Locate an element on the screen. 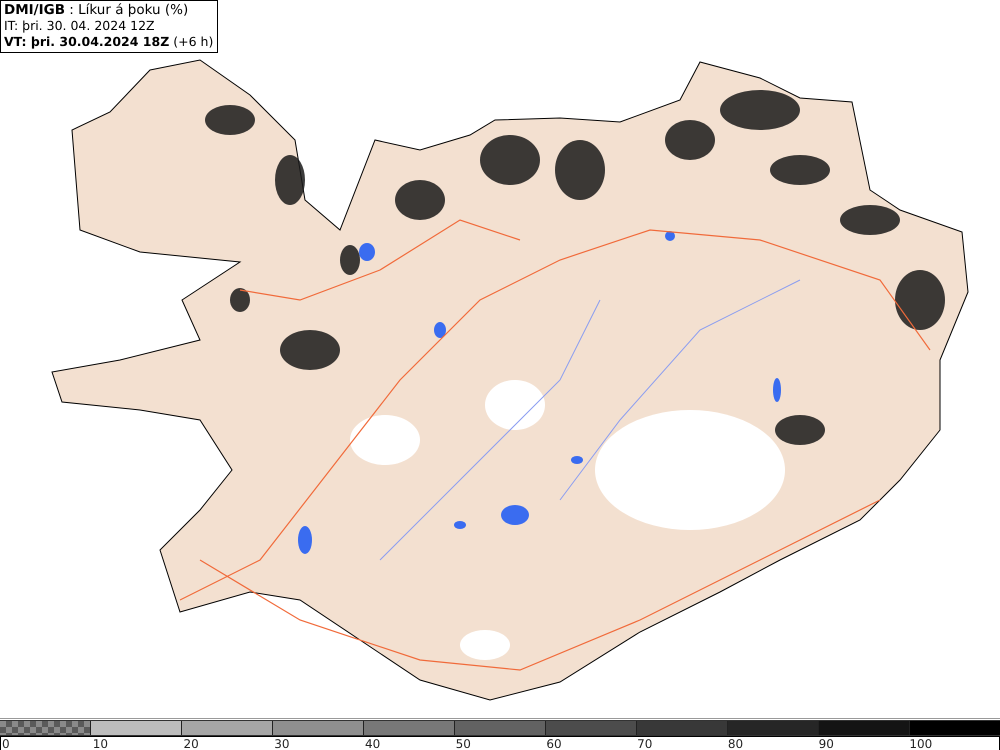  time-label: VT: þri. 30.04.2024 18Z (+6 h) is located at coordinates (109, 42).